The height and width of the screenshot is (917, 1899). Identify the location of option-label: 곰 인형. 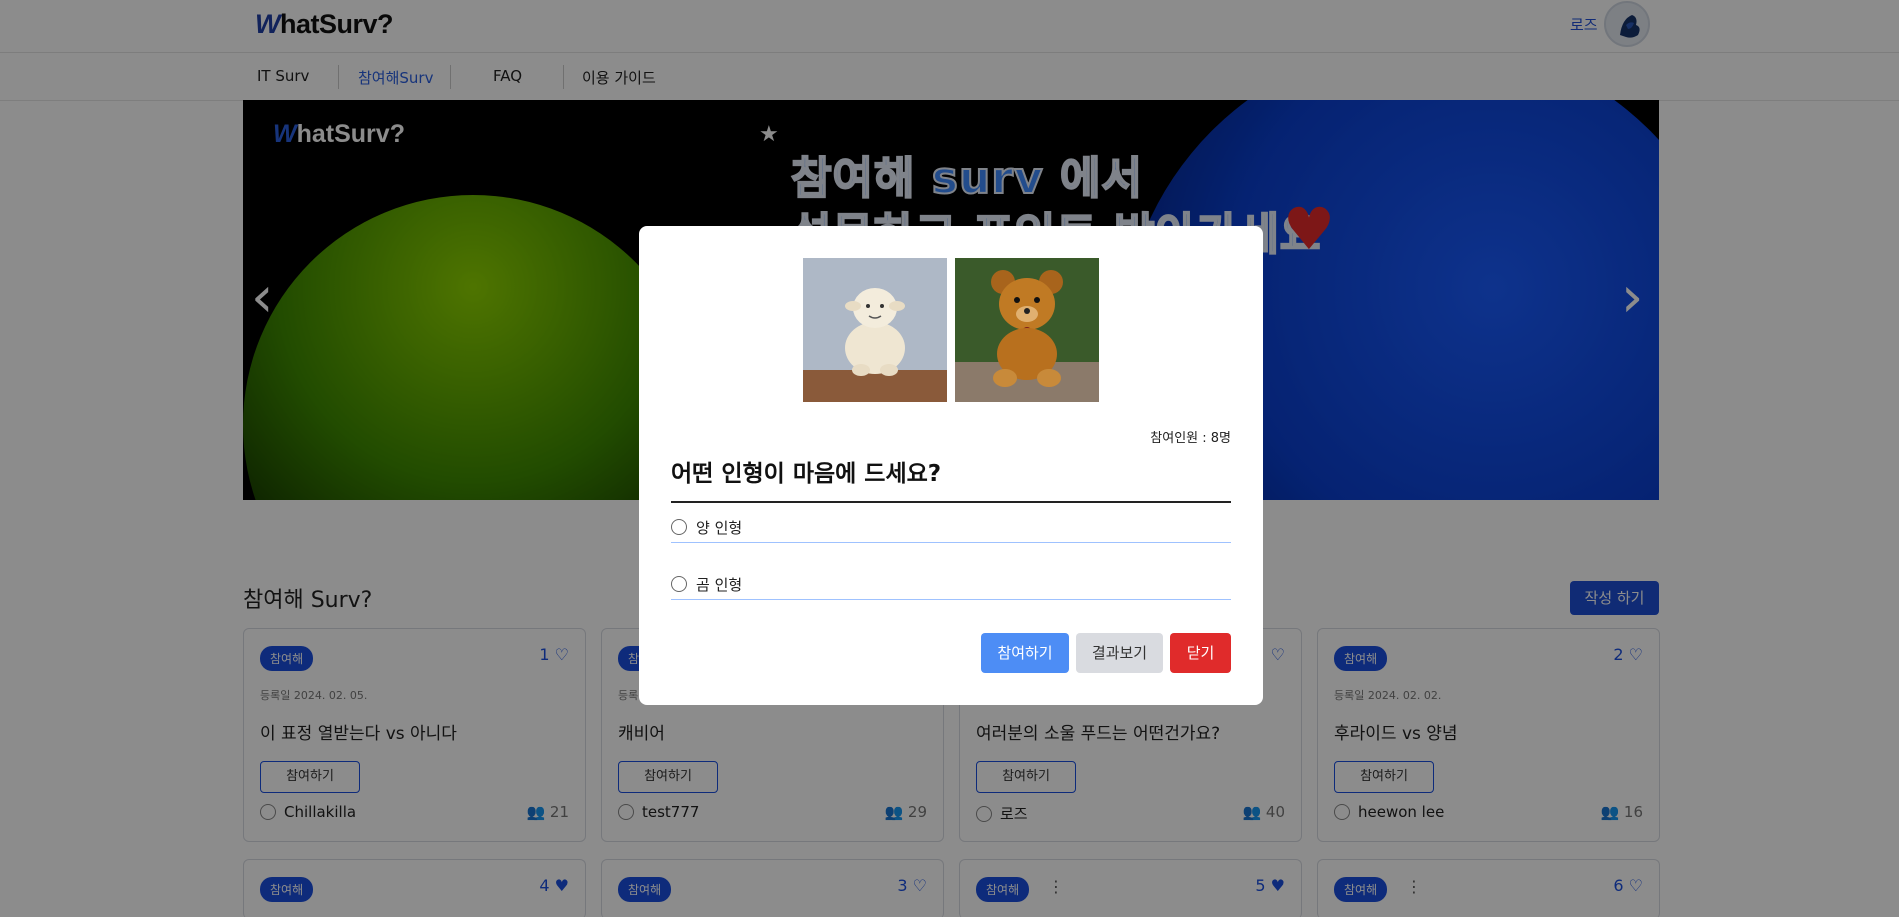
(719, 584).